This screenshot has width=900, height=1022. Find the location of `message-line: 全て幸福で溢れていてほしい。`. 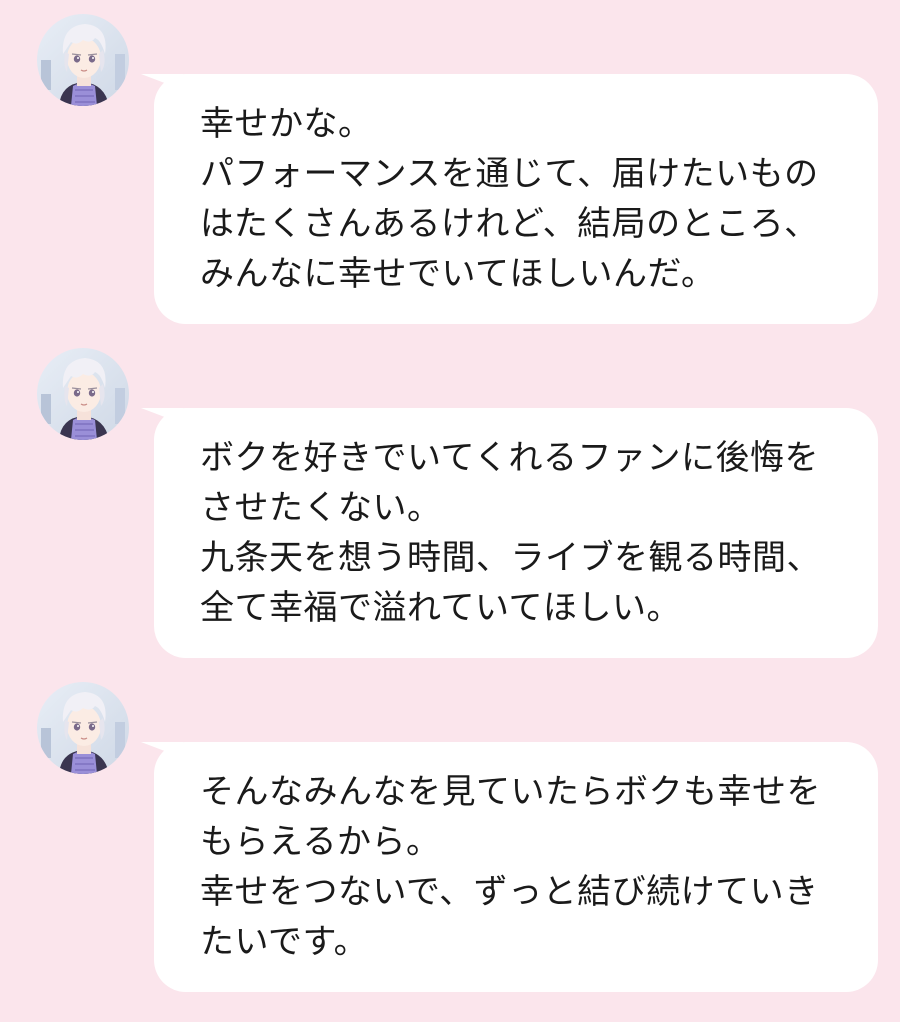

message-line: 全て幸福で溢れていてほしい。 is located at coordinates (440, 608).